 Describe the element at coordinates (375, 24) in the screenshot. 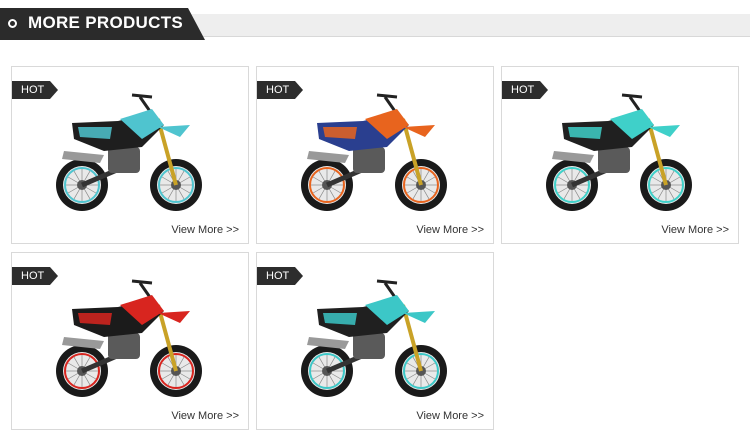

I see `section-header: MORE PRODUCTS` at that location.